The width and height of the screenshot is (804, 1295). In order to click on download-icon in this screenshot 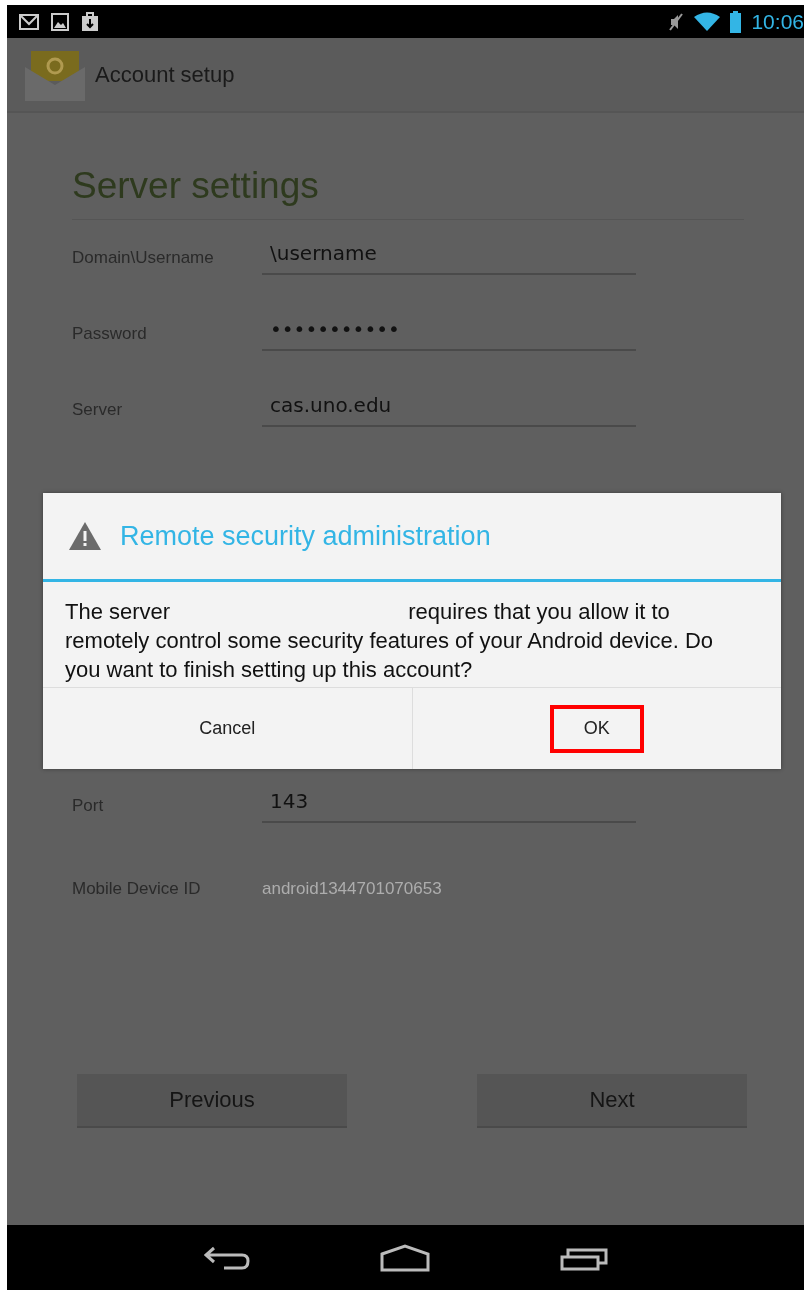, I will do `click(90, 21)`.